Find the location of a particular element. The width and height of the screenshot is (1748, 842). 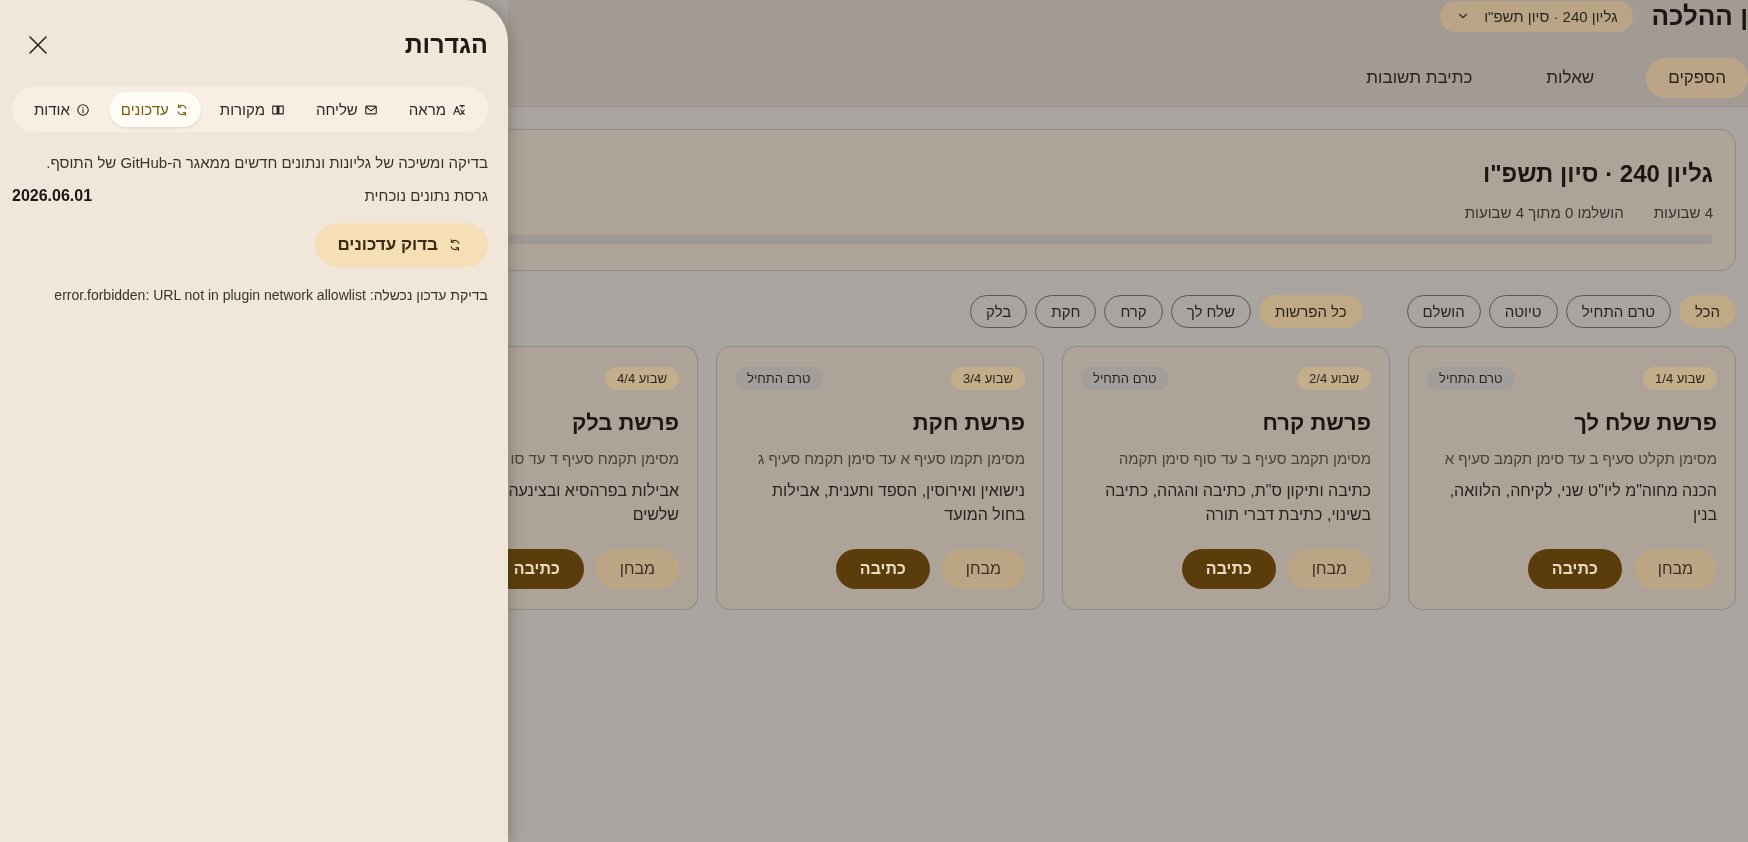

nav-tab: כתיבת תשובות is located at coordinates (1419, 78).